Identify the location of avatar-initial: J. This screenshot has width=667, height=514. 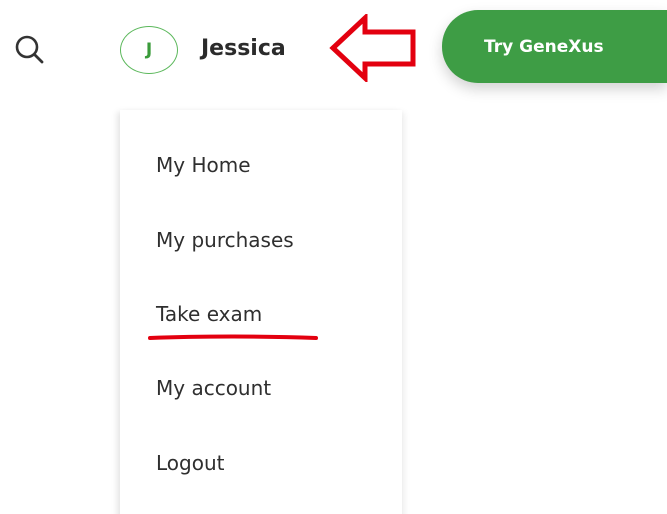
(149, 50).